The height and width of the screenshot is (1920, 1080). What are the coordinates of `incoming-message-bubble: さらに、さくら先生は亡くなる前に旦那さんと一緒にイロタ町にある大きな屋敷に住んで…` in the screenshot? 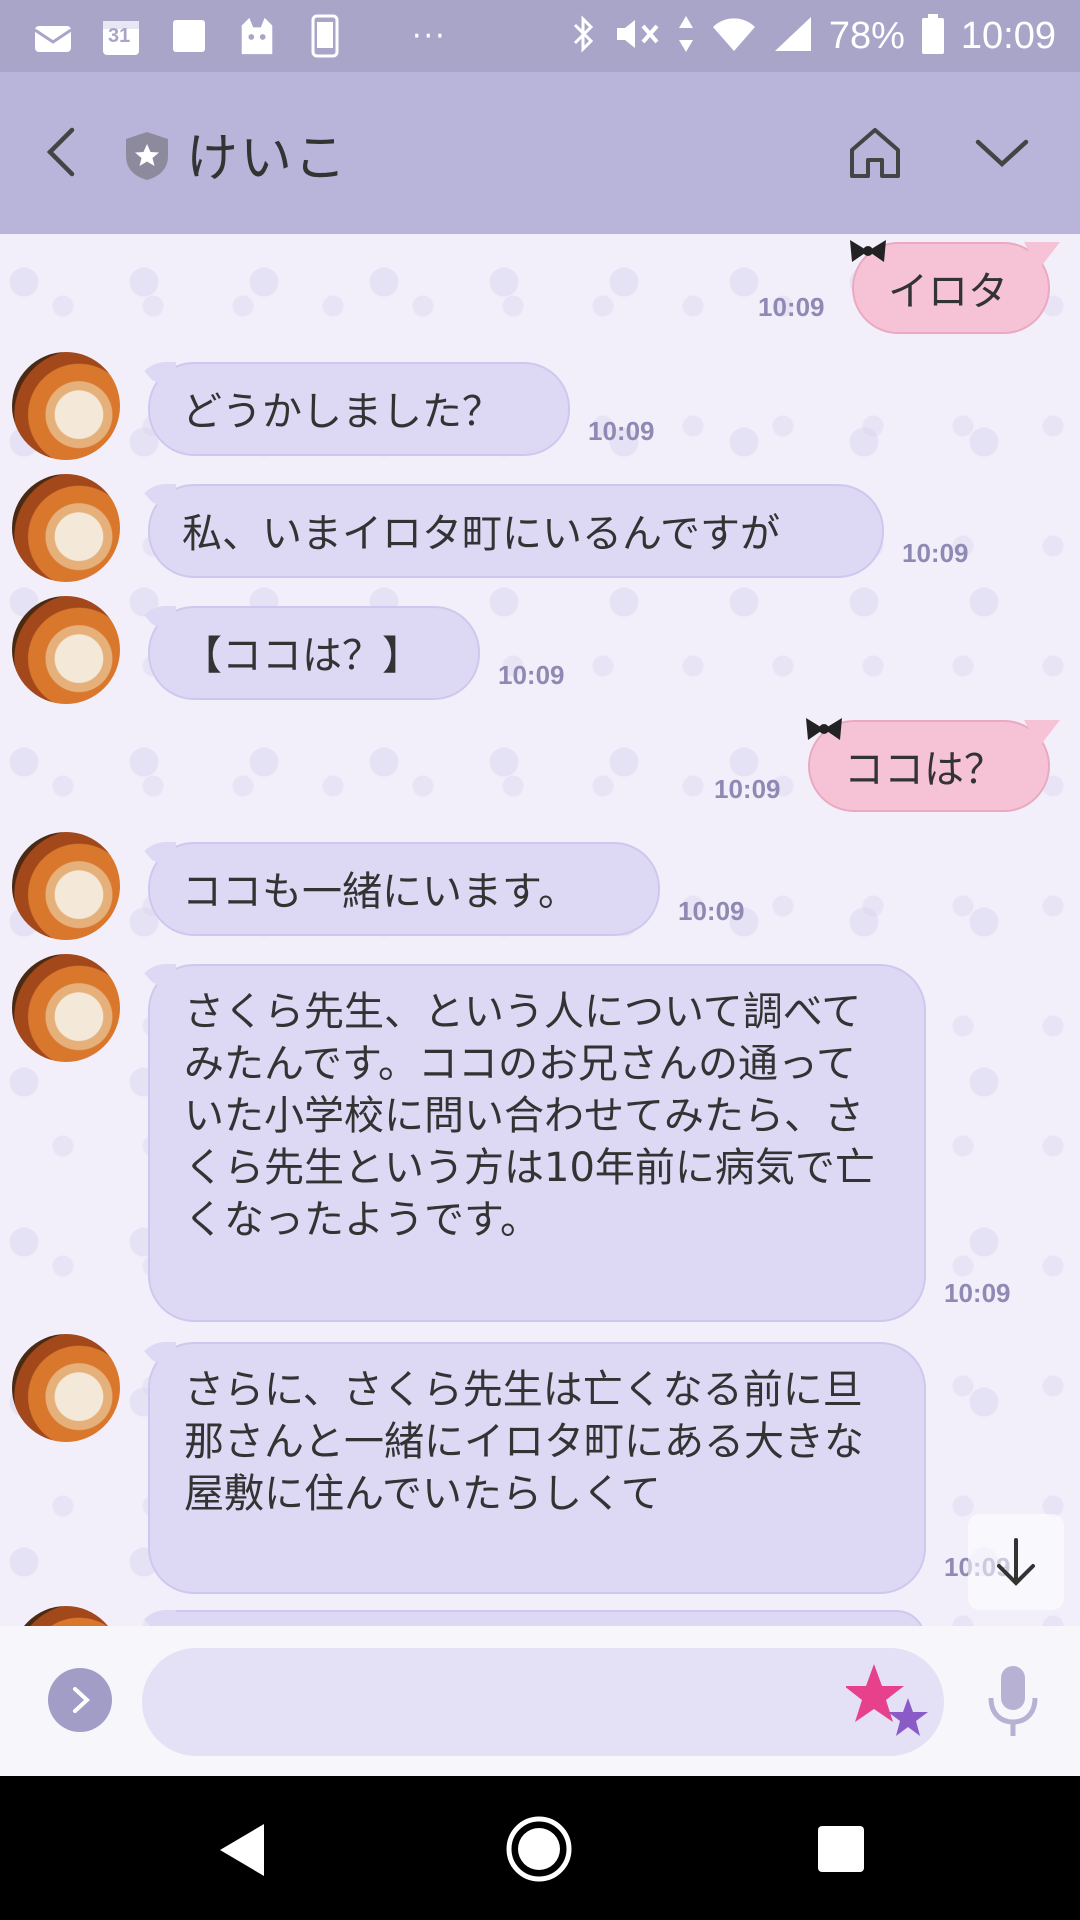 It's located at (537, 1468).